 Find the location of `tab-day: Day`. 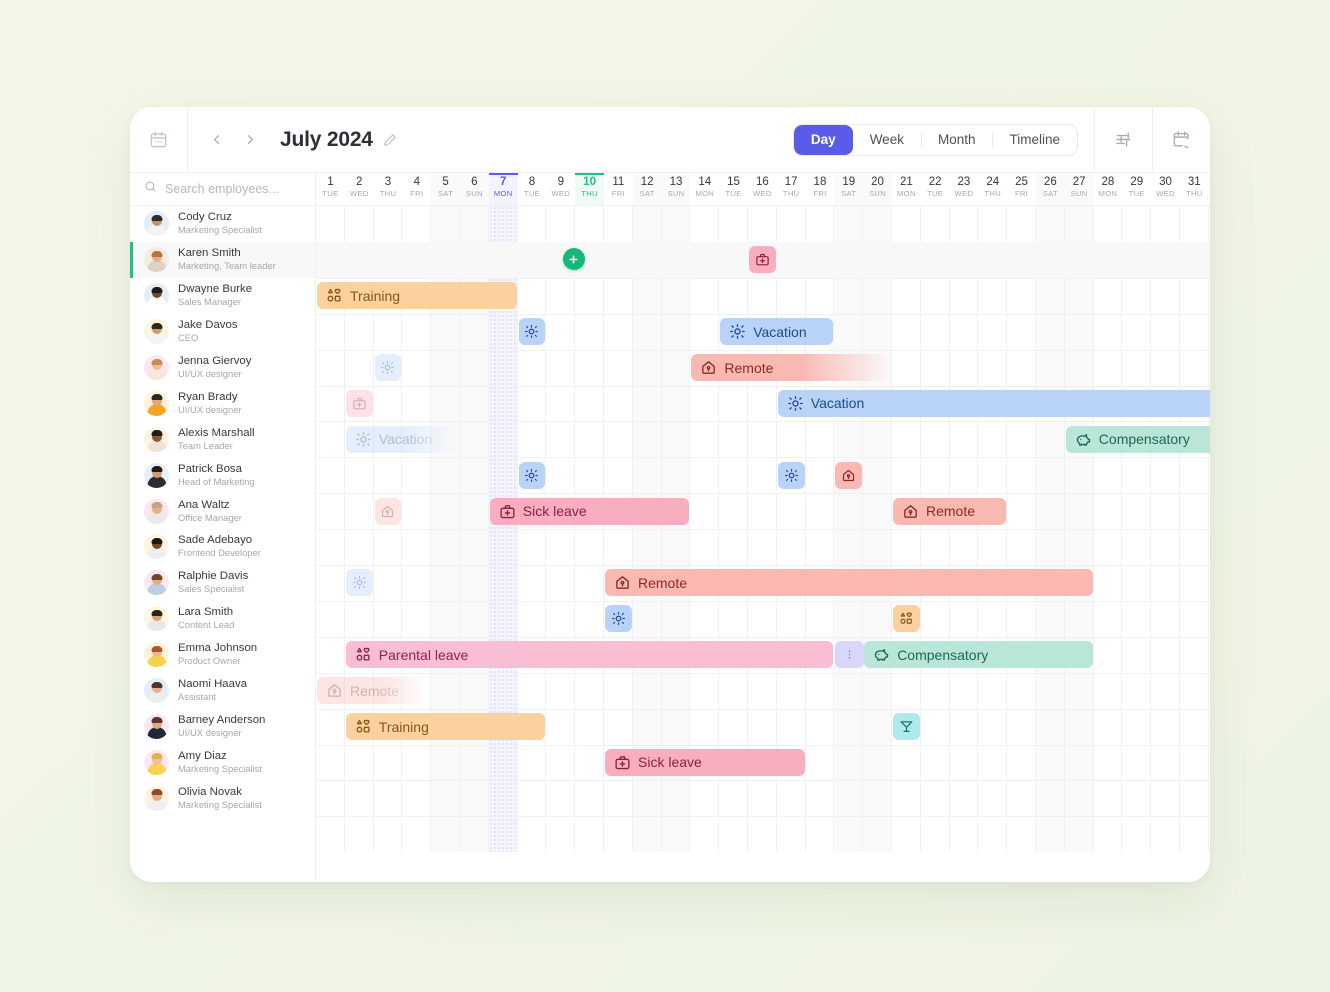

tab-day: Day is located at coordinates (823, 139).